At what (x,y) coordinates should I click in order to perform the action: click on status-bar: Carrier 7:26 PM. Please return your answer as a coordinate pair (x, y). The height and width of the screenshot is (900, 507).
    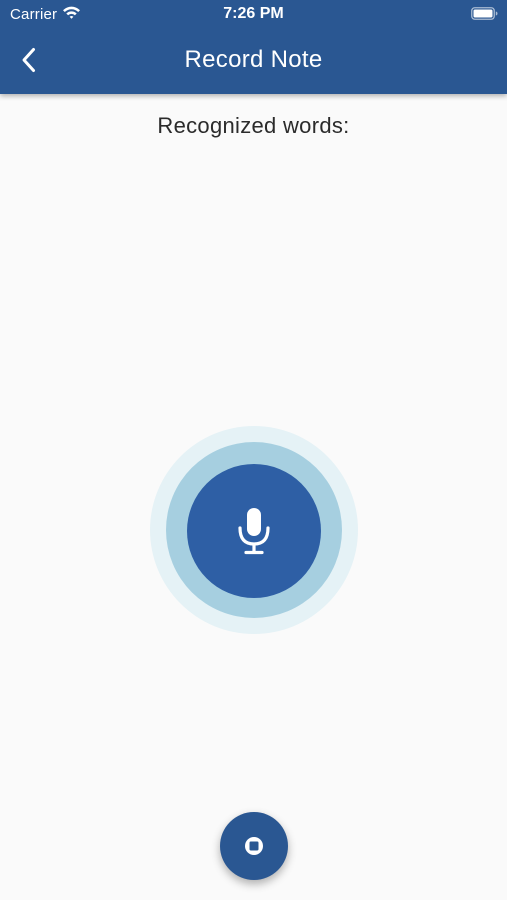
    Looking at the image, I should click on (253, 14).